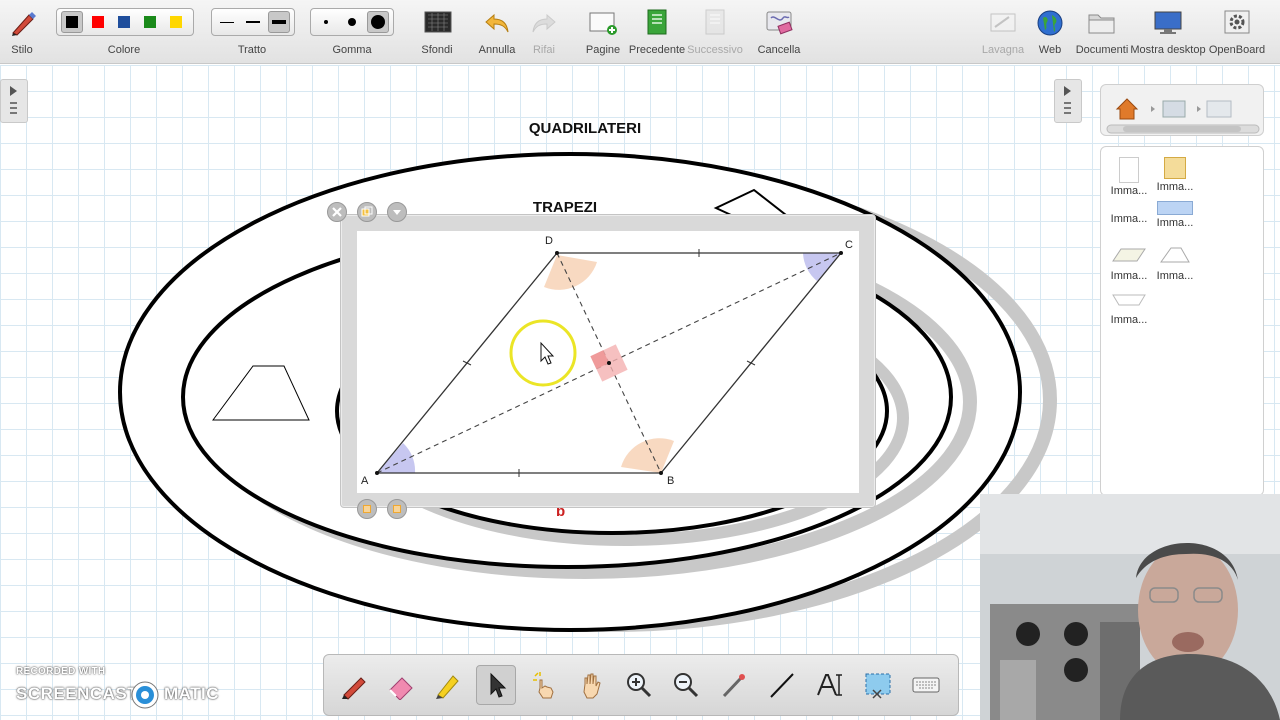  I want to click on vertex-c, so click(841, 253).